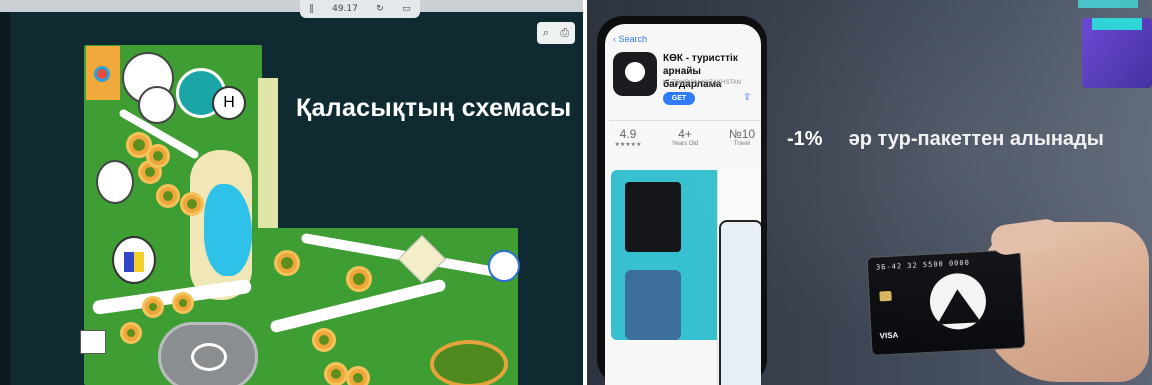  What do you see at coordinates (504, 266) in the screenshot?
I see `blue-pavilion` at bounding box center [504, 266].